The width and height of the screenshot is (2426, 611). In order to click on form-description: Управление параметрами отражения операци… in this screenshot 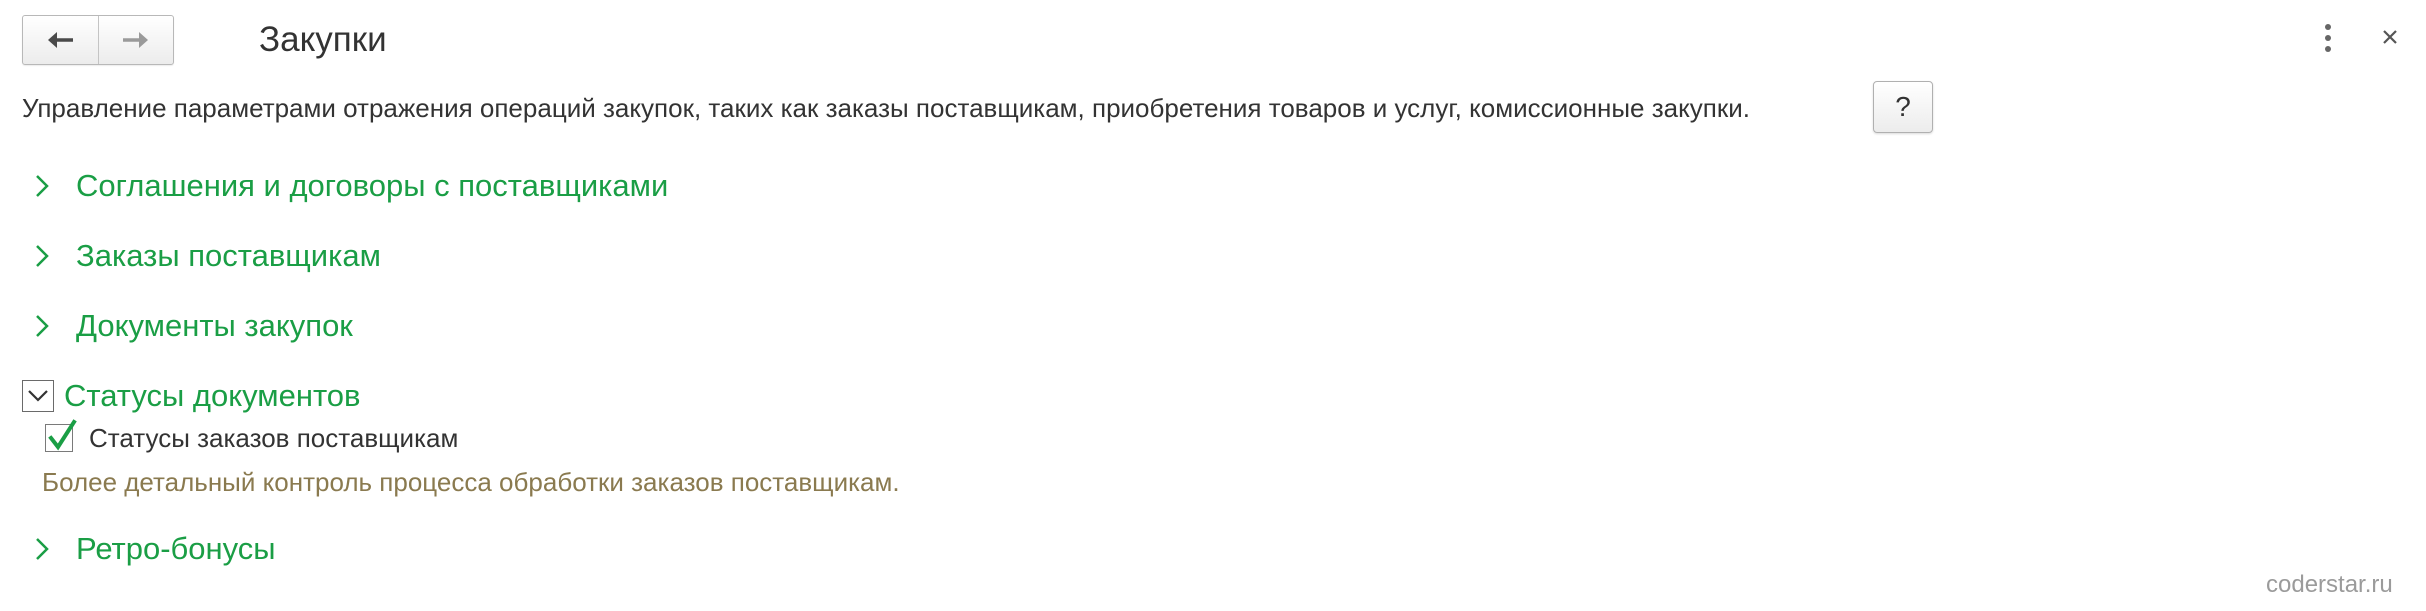, I will do `click(886, 108)`.